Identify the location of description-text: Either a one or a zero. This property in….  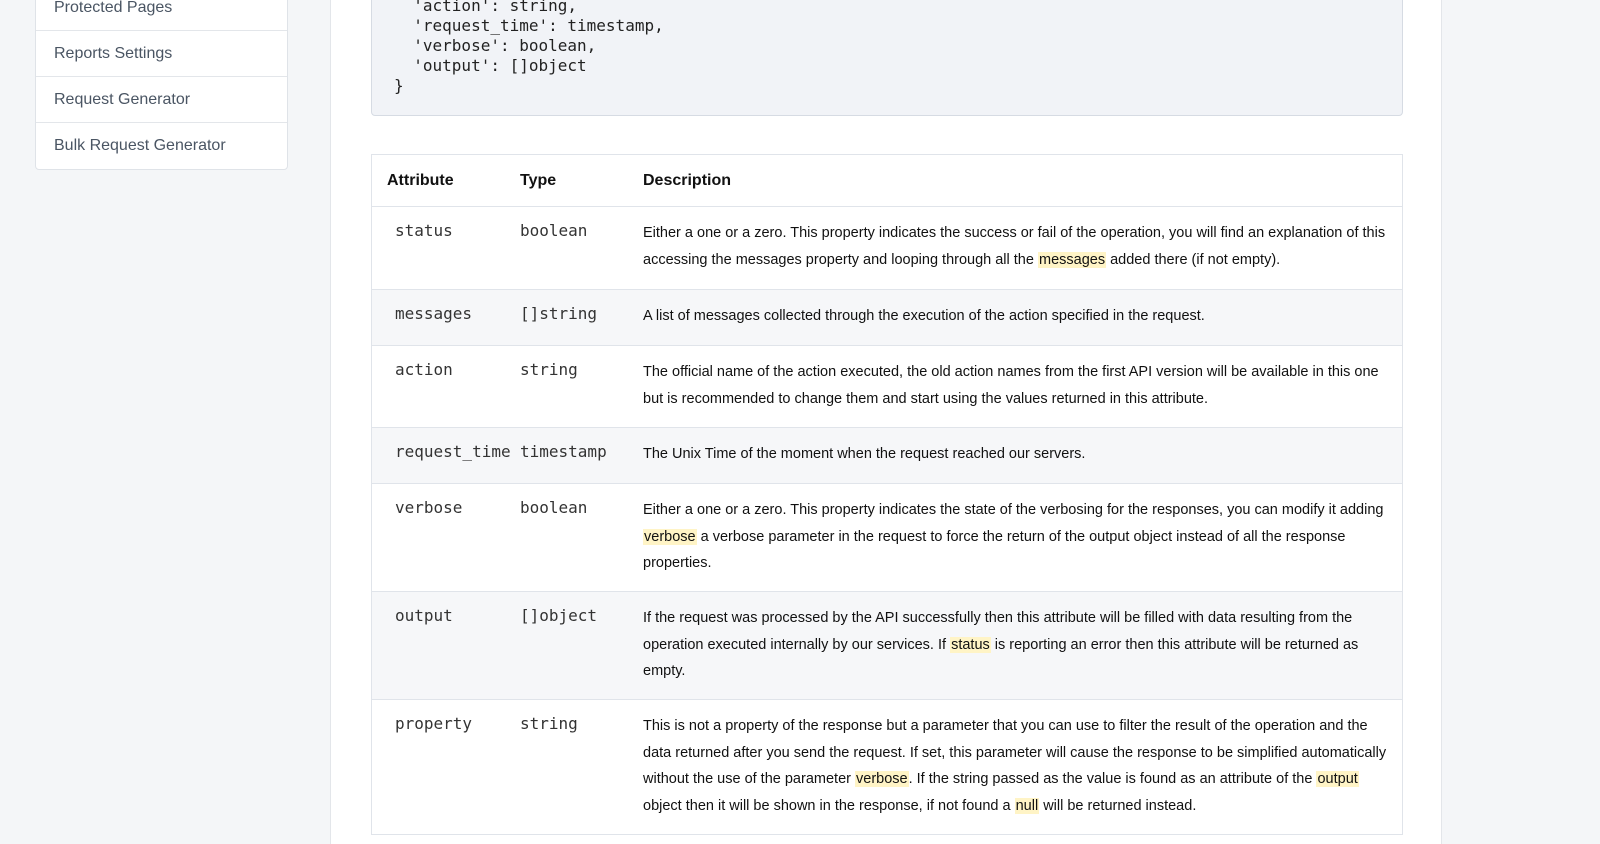
(1013, 510).